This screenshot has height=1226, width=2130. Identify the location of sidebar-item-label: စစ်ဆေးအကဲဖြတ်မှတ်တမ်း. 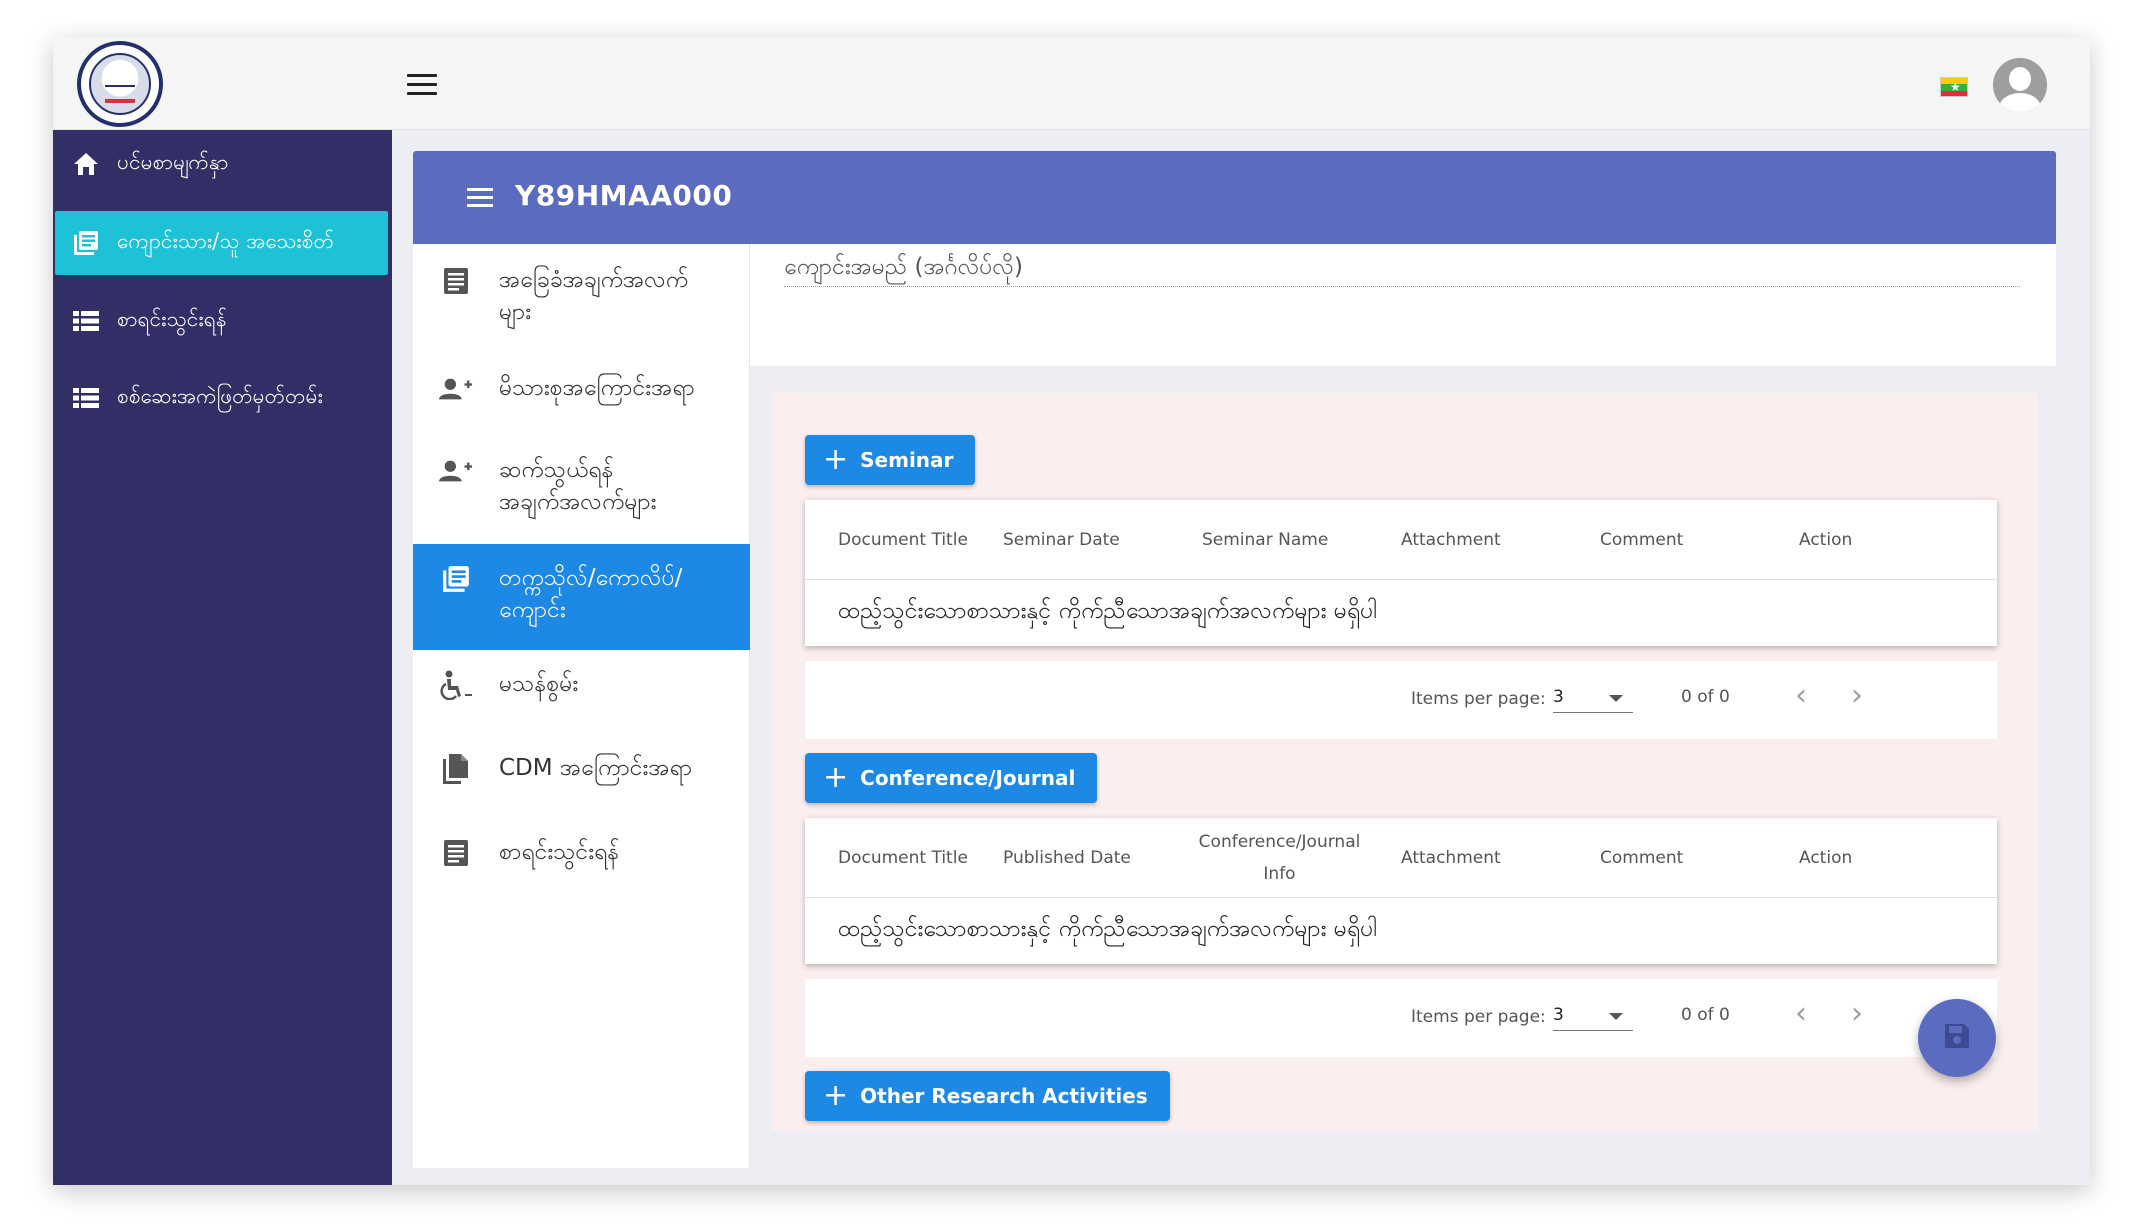
(220, 395).